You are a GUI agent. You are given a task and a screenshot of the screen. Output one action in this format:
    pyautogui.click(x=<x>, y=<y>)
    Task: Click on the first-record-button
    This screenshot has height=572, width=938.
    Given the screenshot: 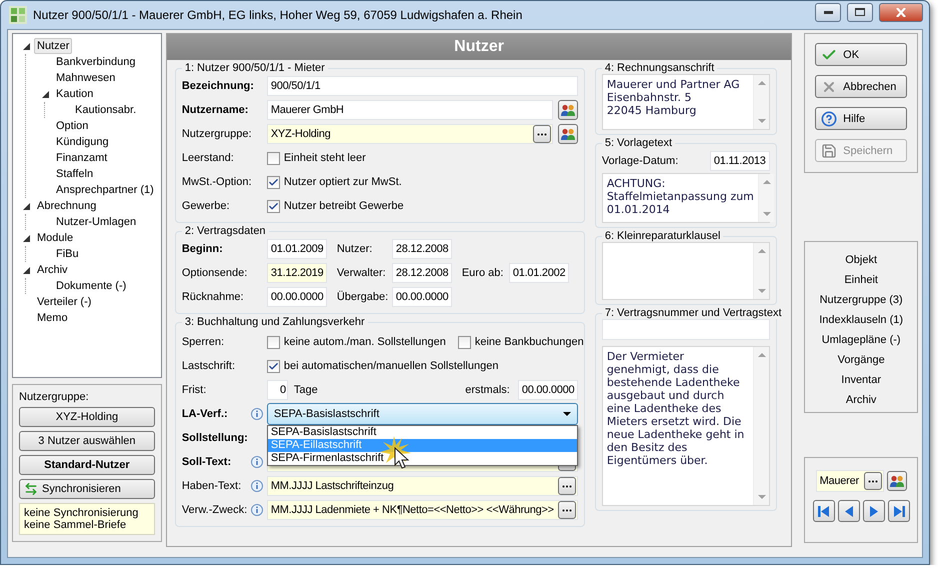 What is the action you would take?
    pyautogui.click(x=823, y=511)
    